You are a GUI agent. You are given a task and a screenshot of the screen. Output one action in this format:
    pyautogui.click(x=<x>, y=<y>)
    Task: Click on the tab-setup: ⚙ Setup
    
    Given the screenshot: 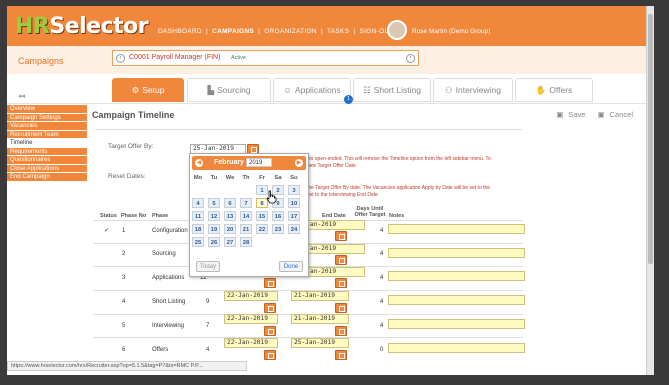 What is the action you would take?
    pyautogui.click(x=148, y=90)
    